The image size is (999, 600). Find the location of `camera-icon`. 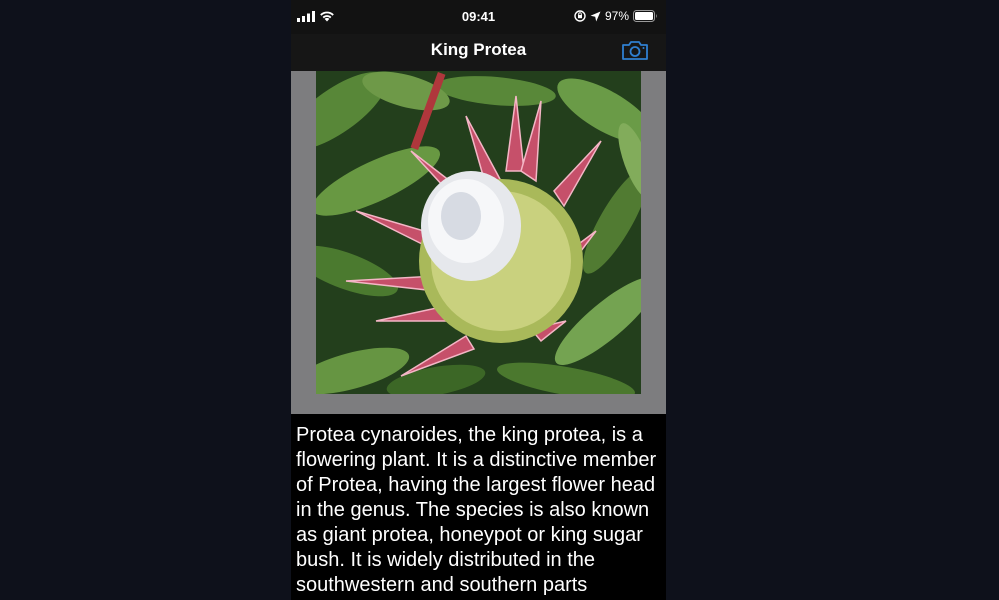

camera-icon is located at coordinates (635, 50).